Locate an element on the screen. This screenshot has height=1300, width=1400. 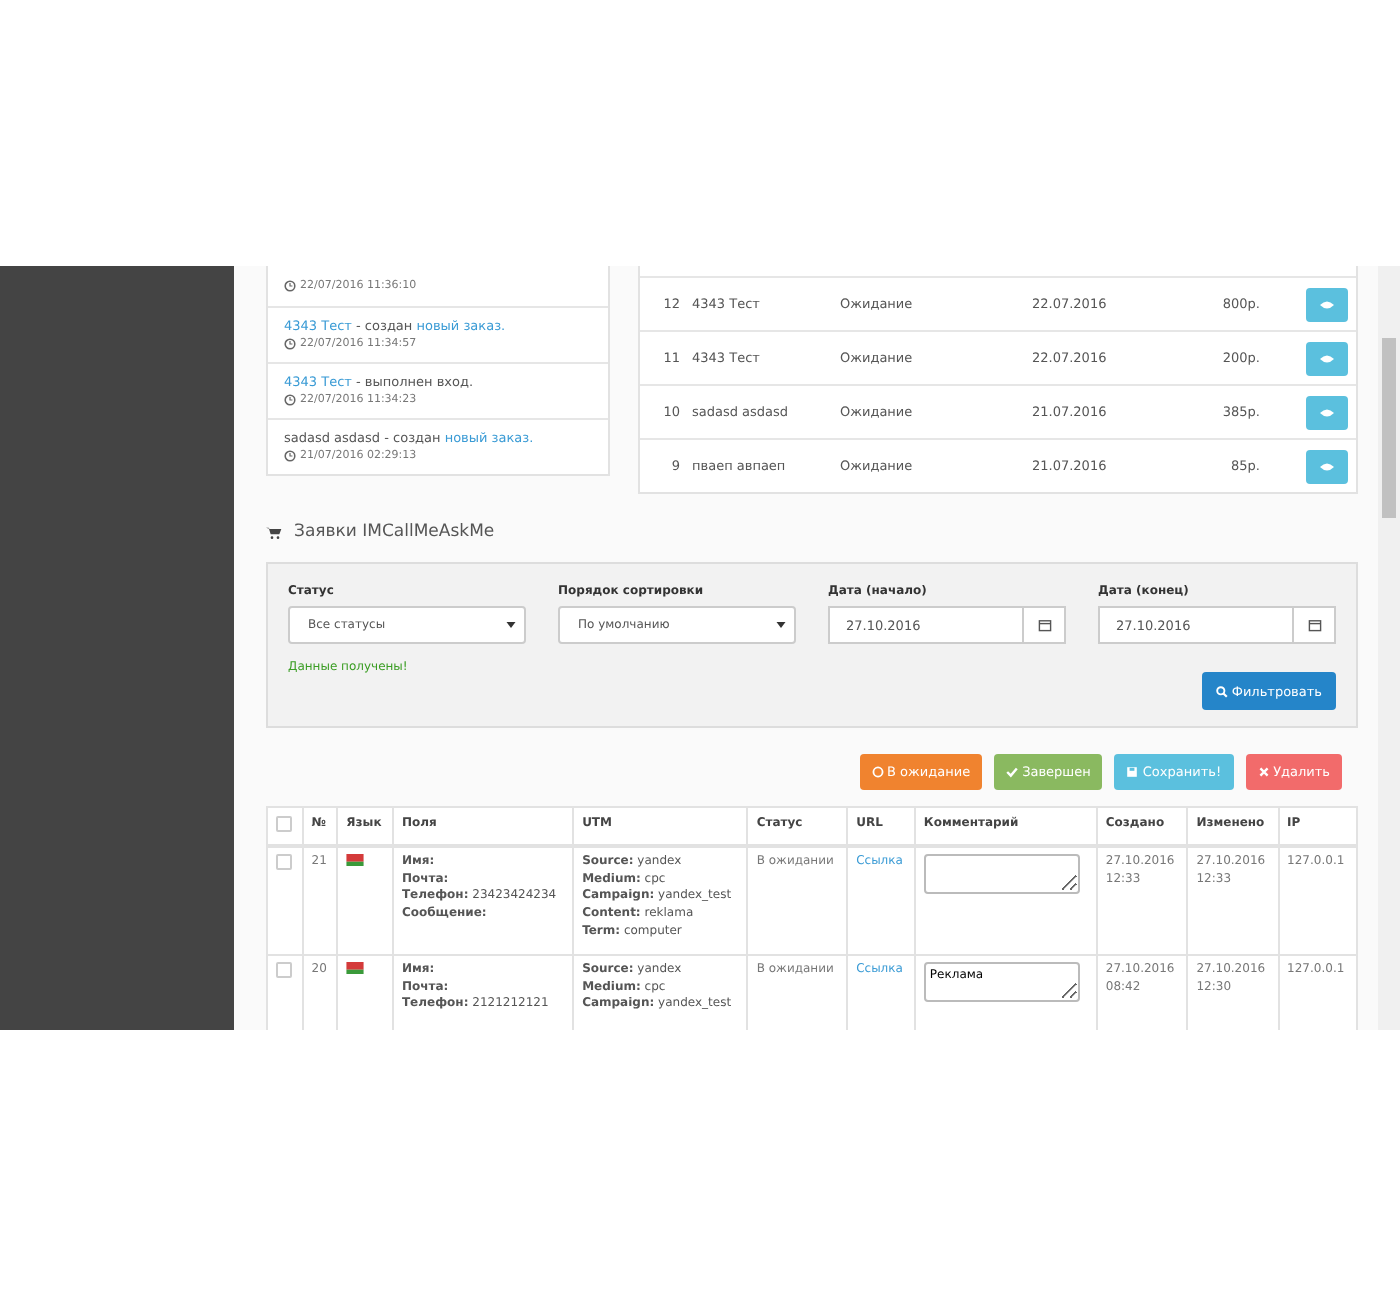
comment-field is located at coordinates (1001, 874).